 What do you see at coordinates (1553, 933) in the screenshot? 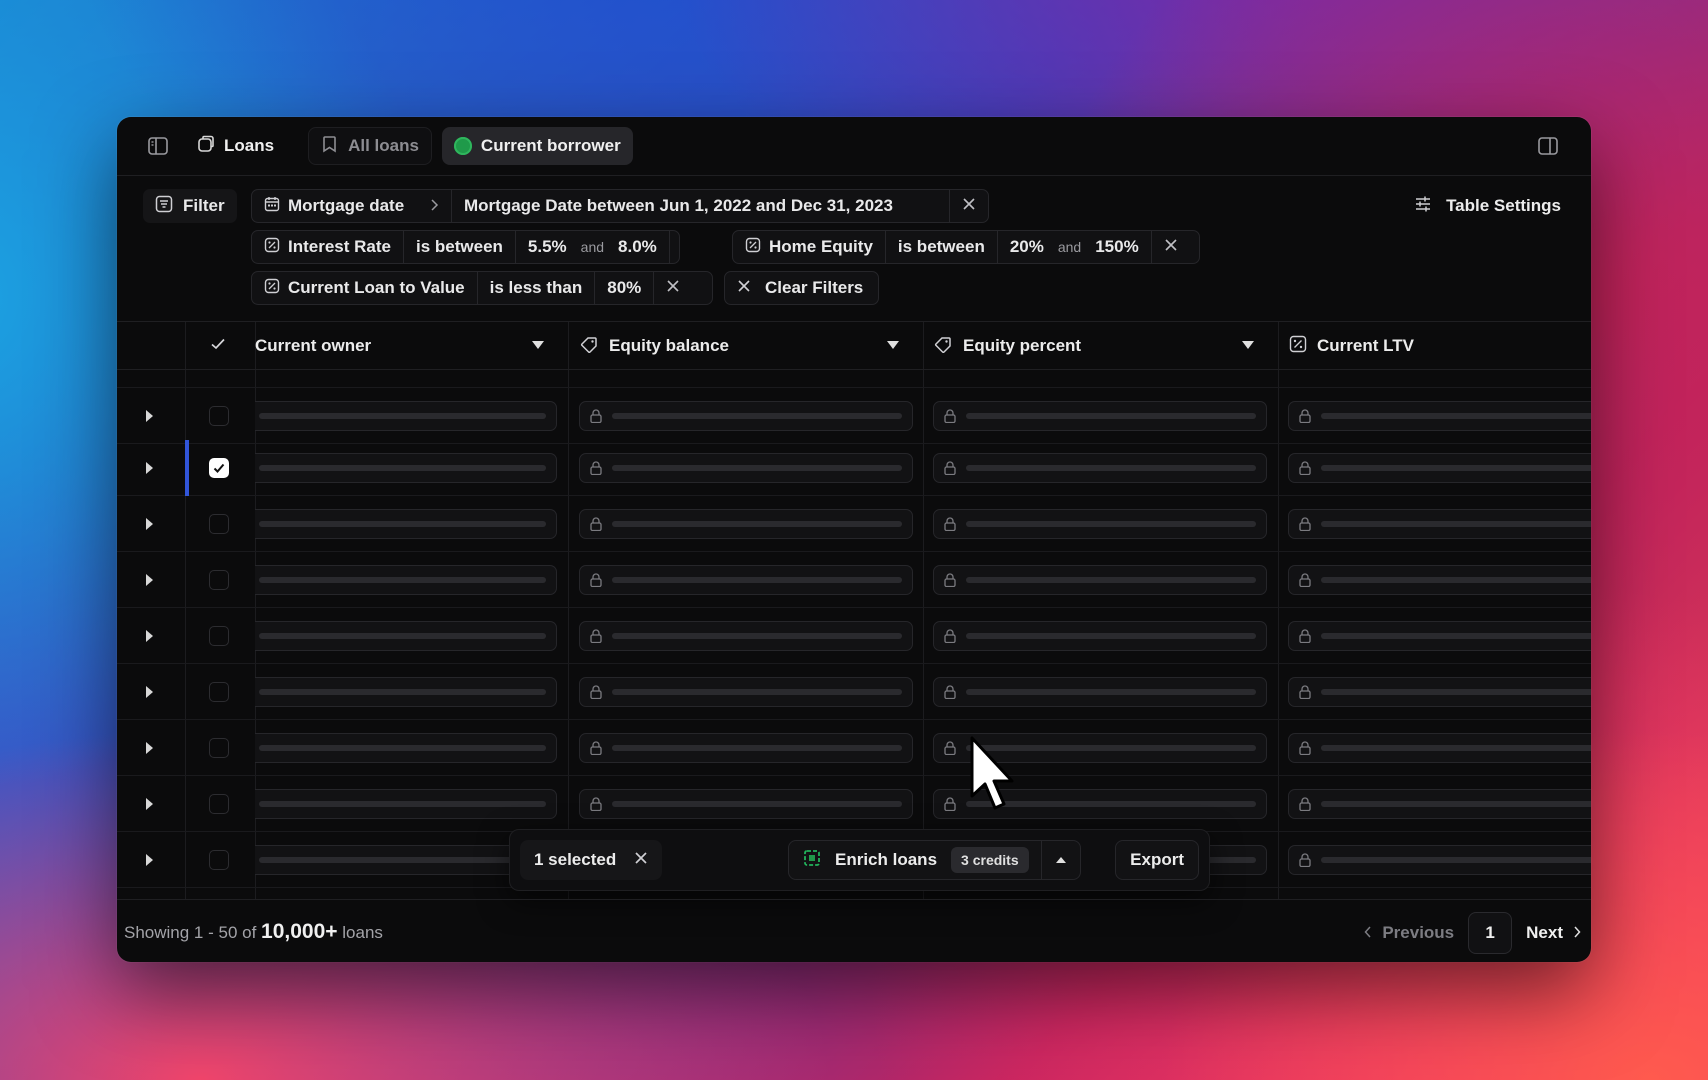
I see `next-page-button: Next` at bounding box center [1553, 933].